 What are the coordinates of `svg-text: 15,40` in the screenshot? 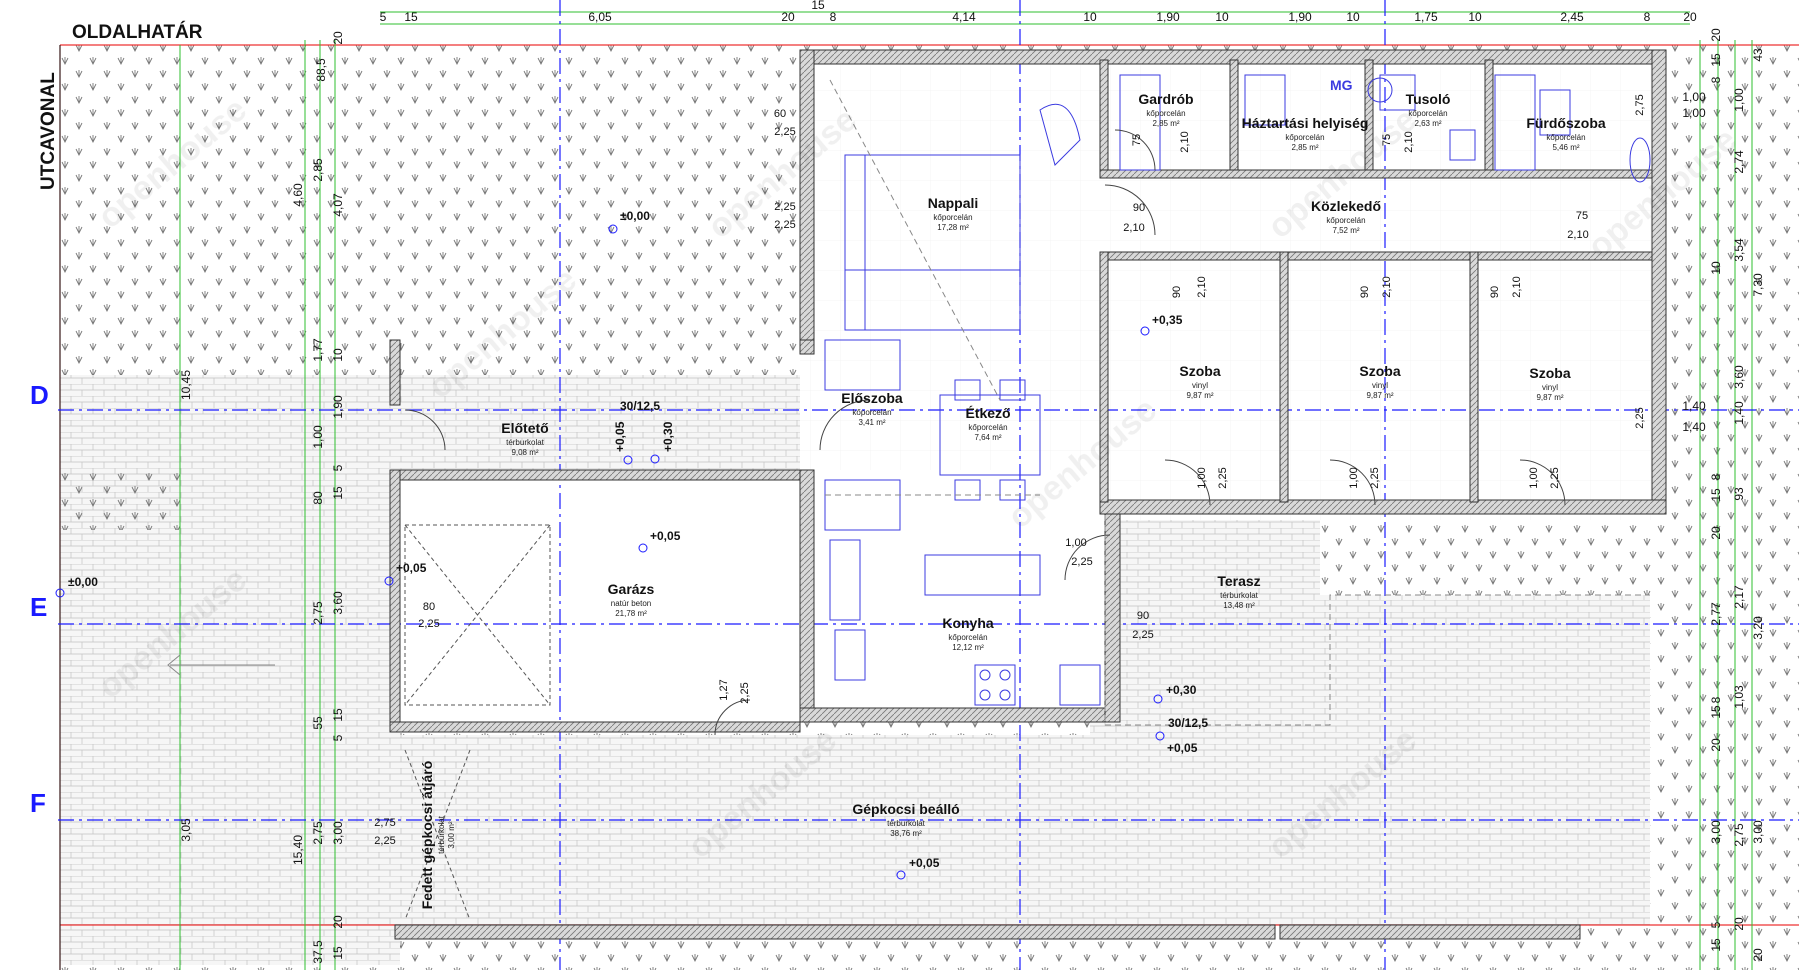 It's located at (298, 850).